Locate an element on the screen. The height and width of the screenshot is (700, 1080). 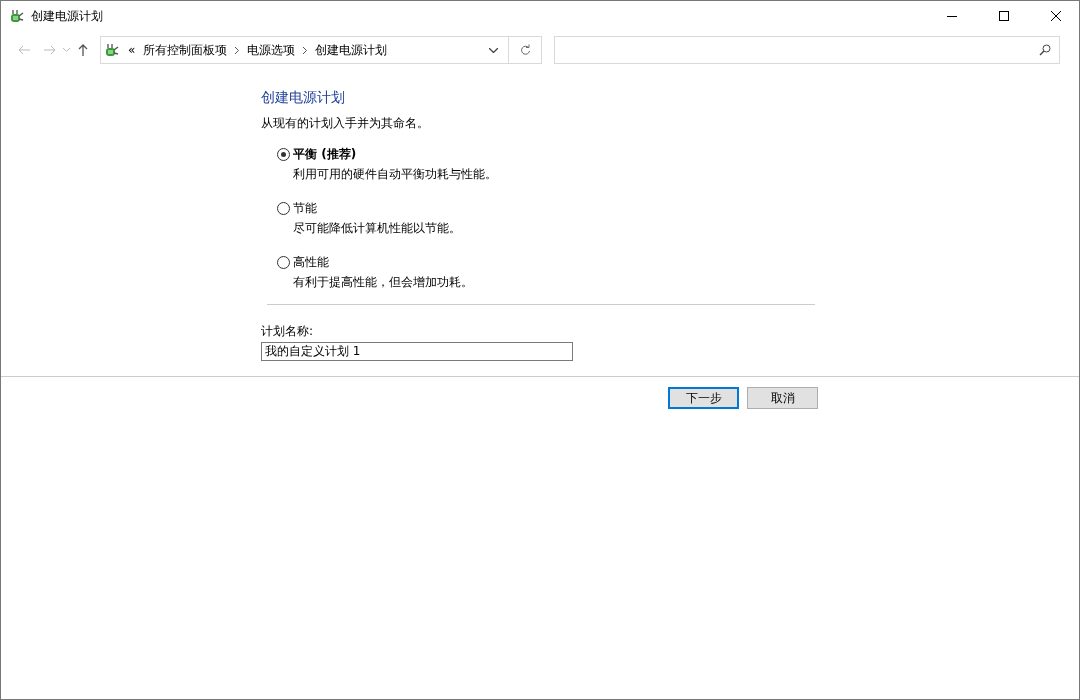
plan-name-field: 我的自定义计划 1 is located at coordinates (417, 351).